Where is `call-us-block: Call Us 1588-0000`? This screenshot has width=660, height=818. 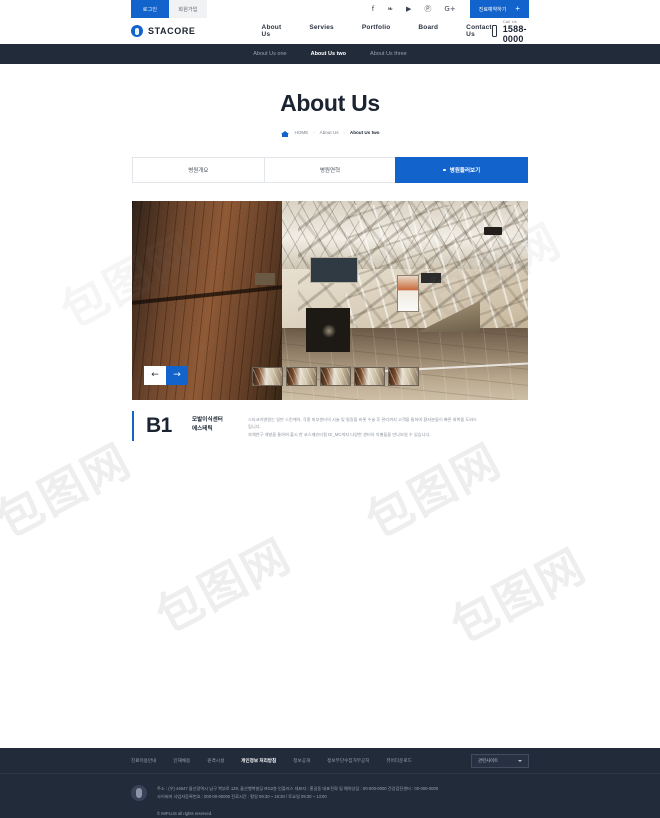 call-us-block: Call Us 1588-0000 is located at coordinates (510, 31).